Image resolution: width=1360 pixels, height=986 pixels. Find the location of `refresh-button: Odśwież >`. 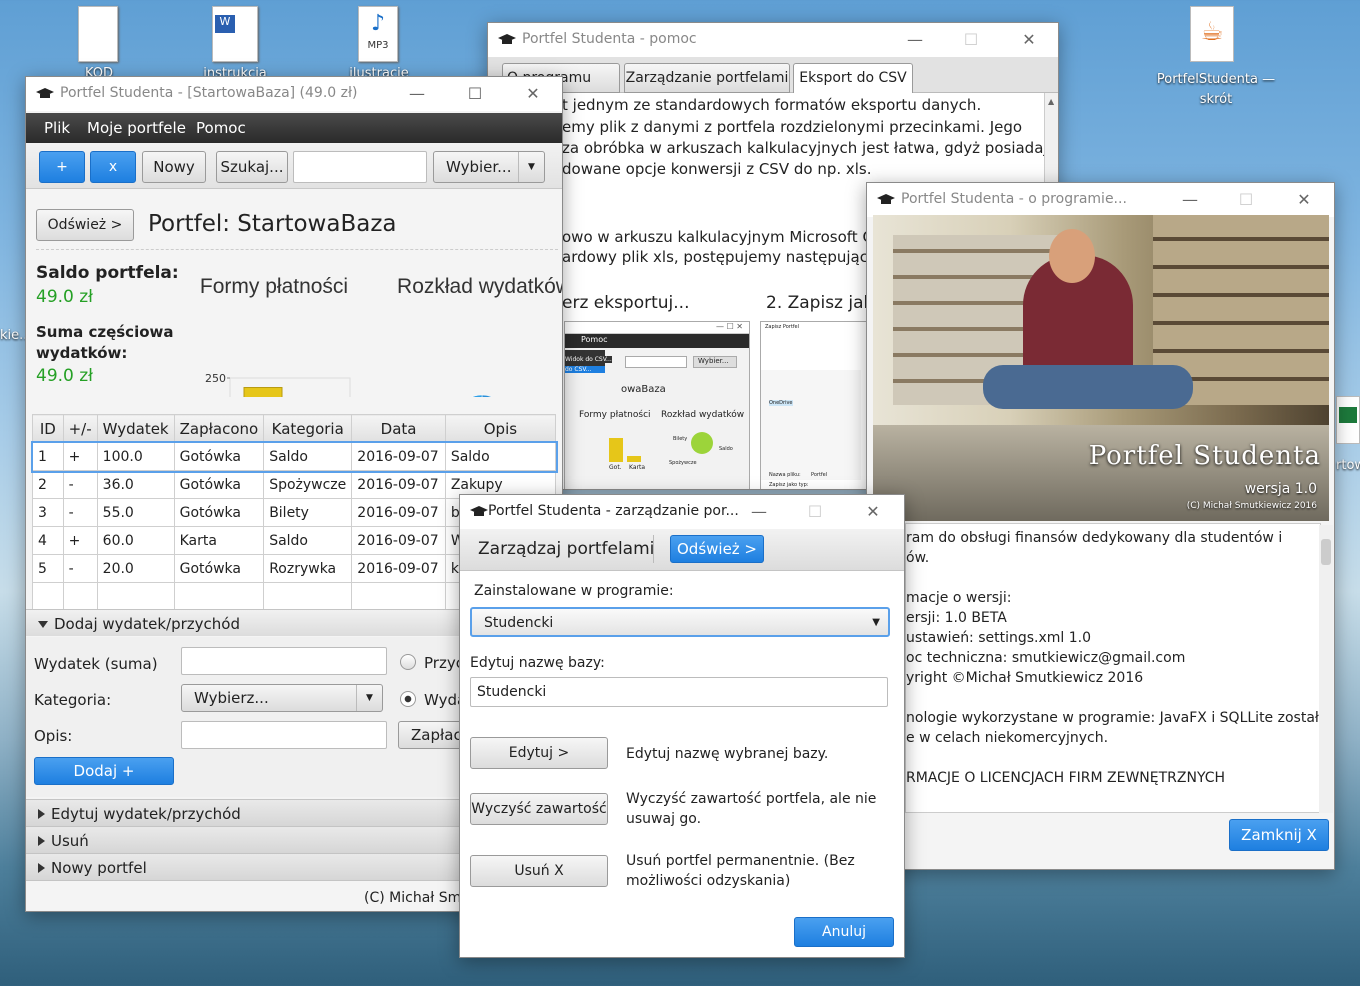

refresh-button: Odśwież > is located at coordinates (85, 225).